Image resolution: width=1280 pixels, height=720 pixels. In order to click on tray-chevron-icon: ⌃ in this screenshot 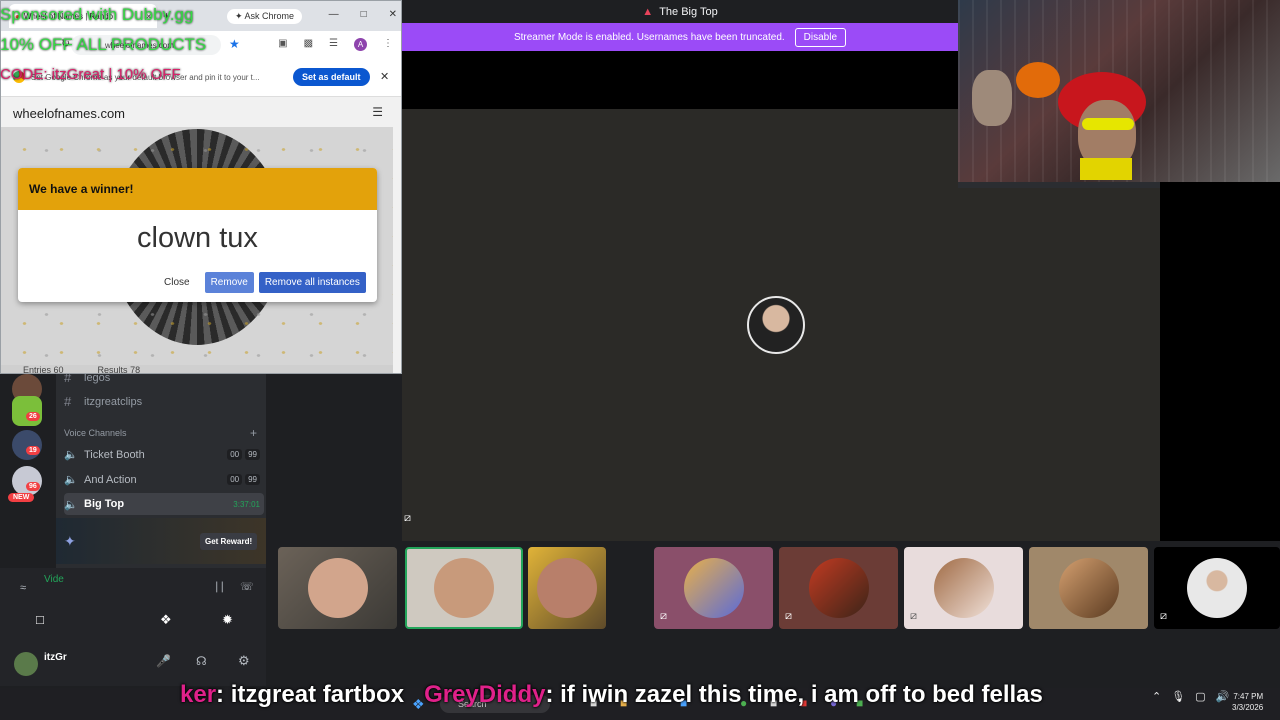, I will do `click(1156, 696)`.